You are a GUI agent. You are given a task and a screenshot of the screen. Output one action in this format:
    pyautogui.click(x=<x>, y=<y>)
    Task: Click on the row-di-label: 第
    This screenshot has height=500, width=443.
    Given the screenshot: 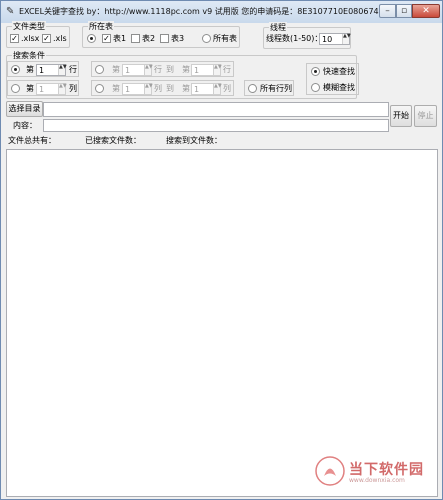 What is the action you would take?
    pyautogui.click(x=30, y=69)
    